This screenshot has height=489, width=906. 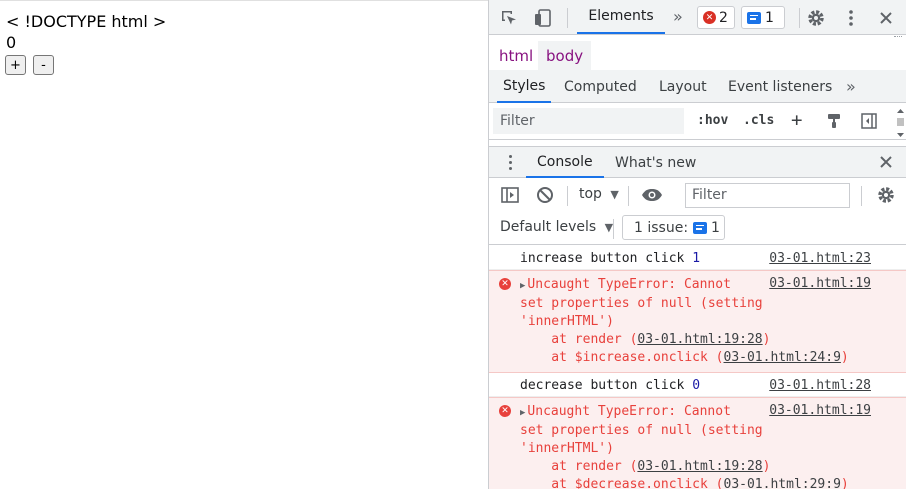 I want to click on doctype-text: < !DOCTYPE html >, so click(x=86, y=21).